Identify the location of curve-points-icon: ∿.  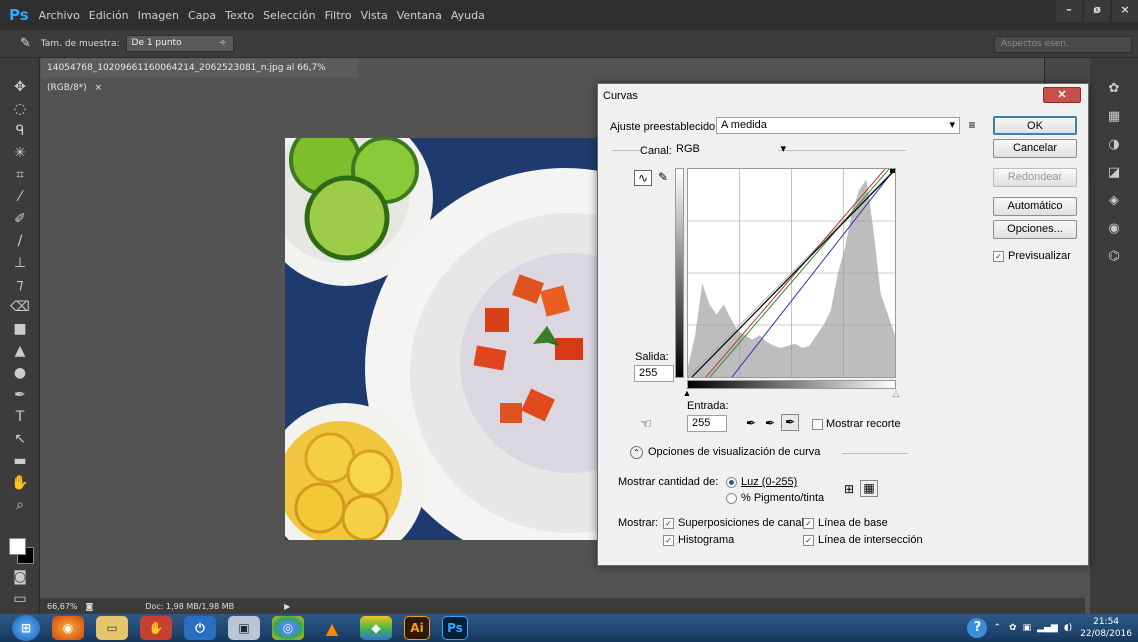
(643, 178).